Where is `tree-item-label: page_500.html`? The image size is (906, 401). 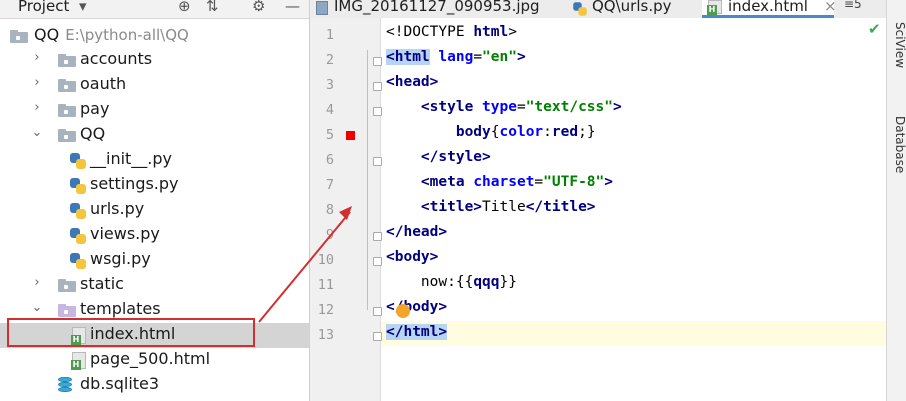 tree-item-label: page_500.html is located at coordinates (150, 358).